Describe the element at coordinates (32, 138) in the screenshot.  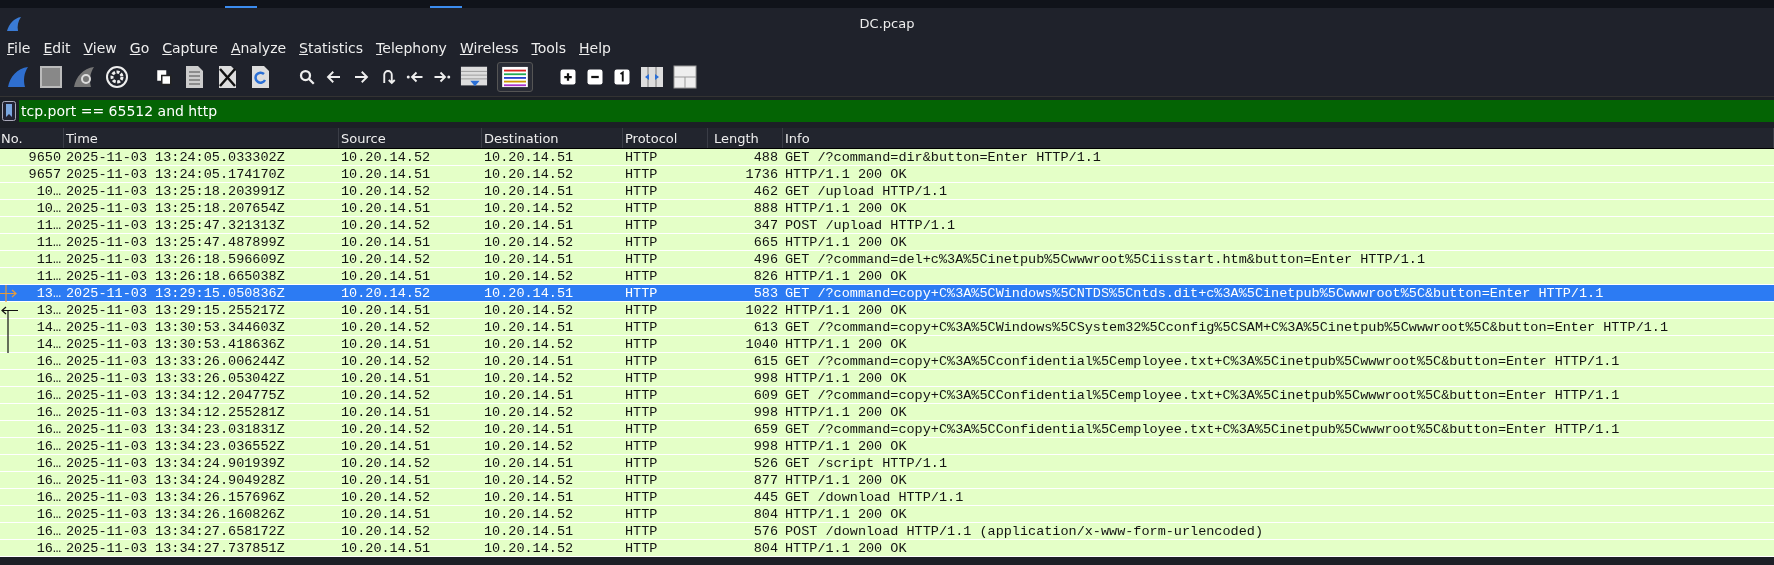
I see `column-header: No.` at that location.